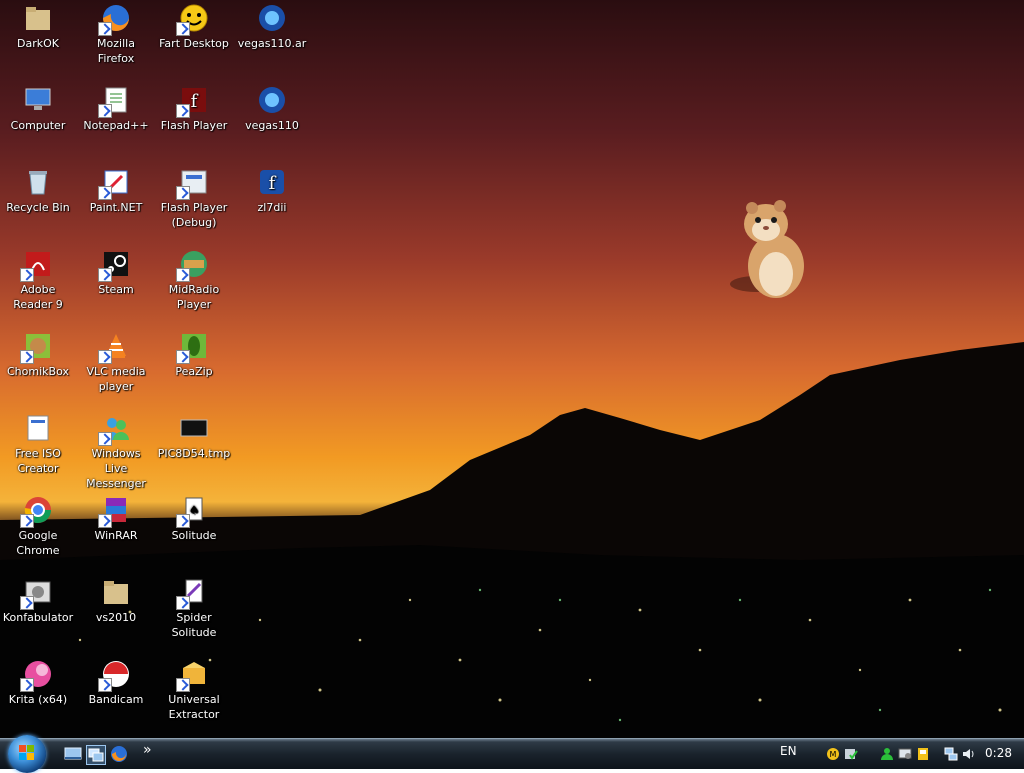 The width and height of the screenshot is (1024, 773). I want to click on desktop-icon-label: vegas110.ar, so click(272, 43).